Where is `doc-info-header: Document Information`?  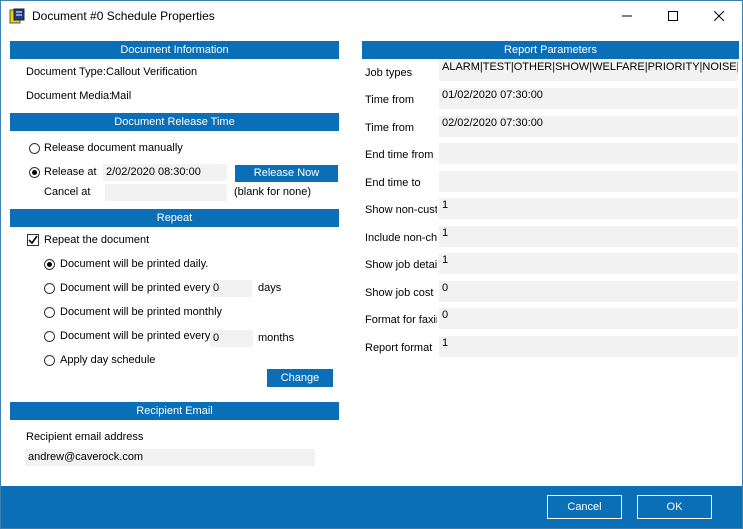
doc-info-header: Document Information is located at coordinates (174, 50).